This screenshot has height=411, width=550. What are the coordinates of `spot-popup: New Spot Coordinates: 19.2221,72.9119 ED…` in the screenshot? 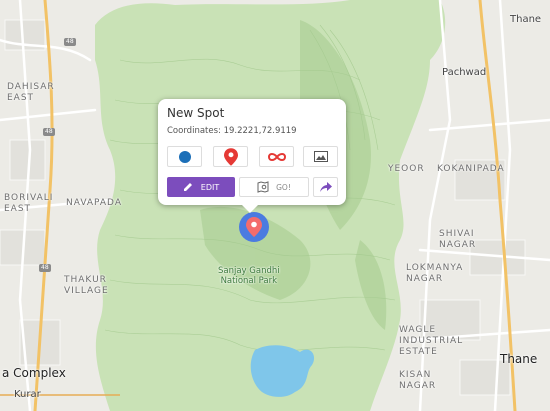 It's located at (252, 156).